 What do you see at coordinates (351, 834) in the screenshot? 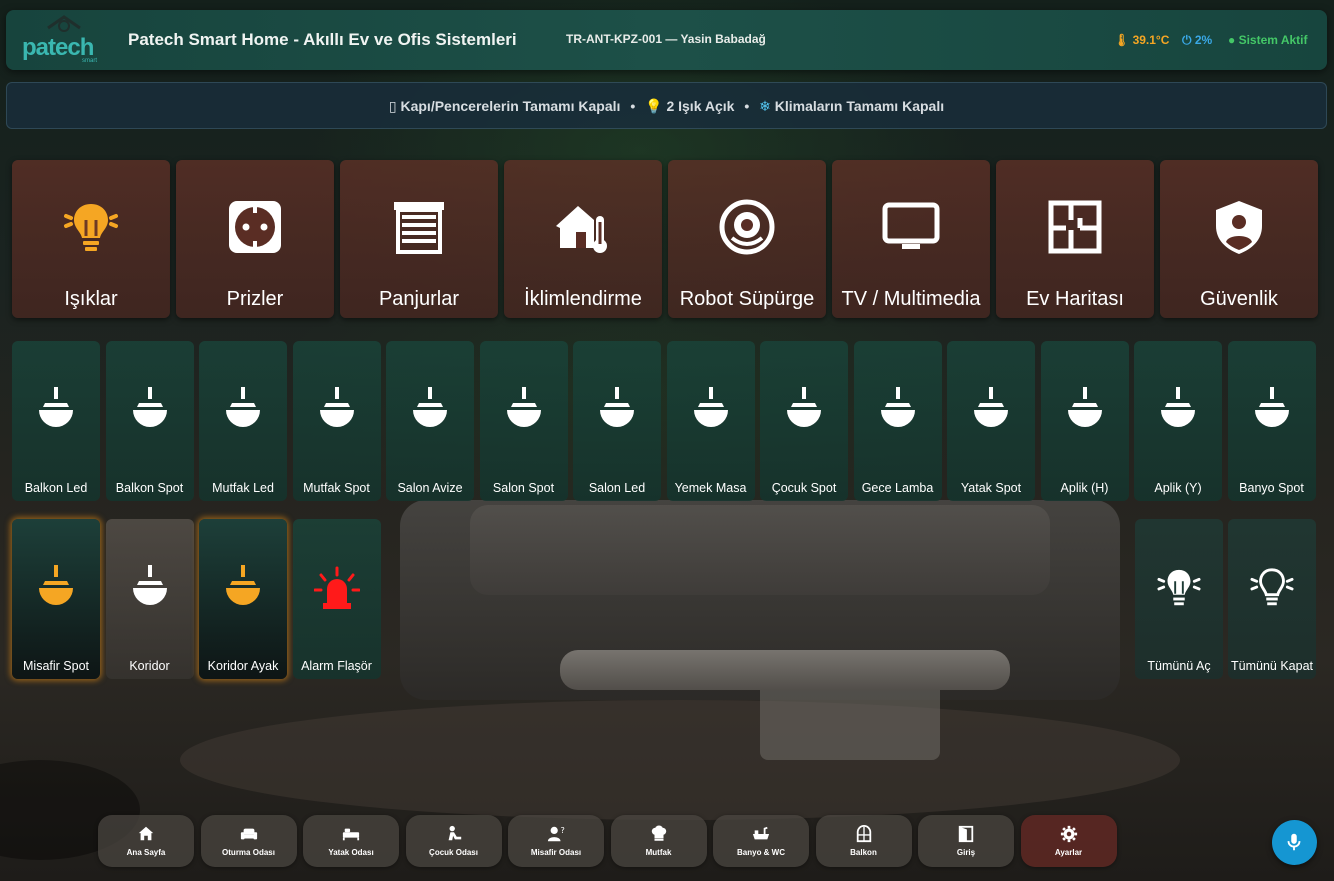
I see `bed-icon` at bounding box center [351, 834].